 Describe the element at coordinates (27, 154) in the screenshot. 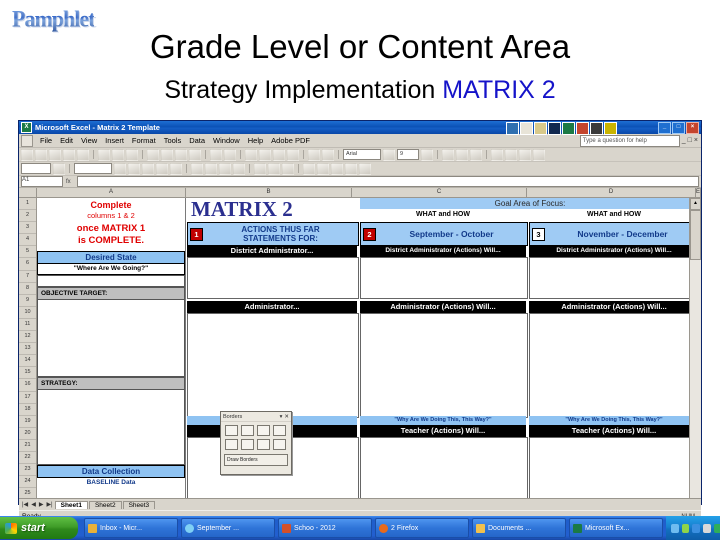

I see `new-icon` at that location.